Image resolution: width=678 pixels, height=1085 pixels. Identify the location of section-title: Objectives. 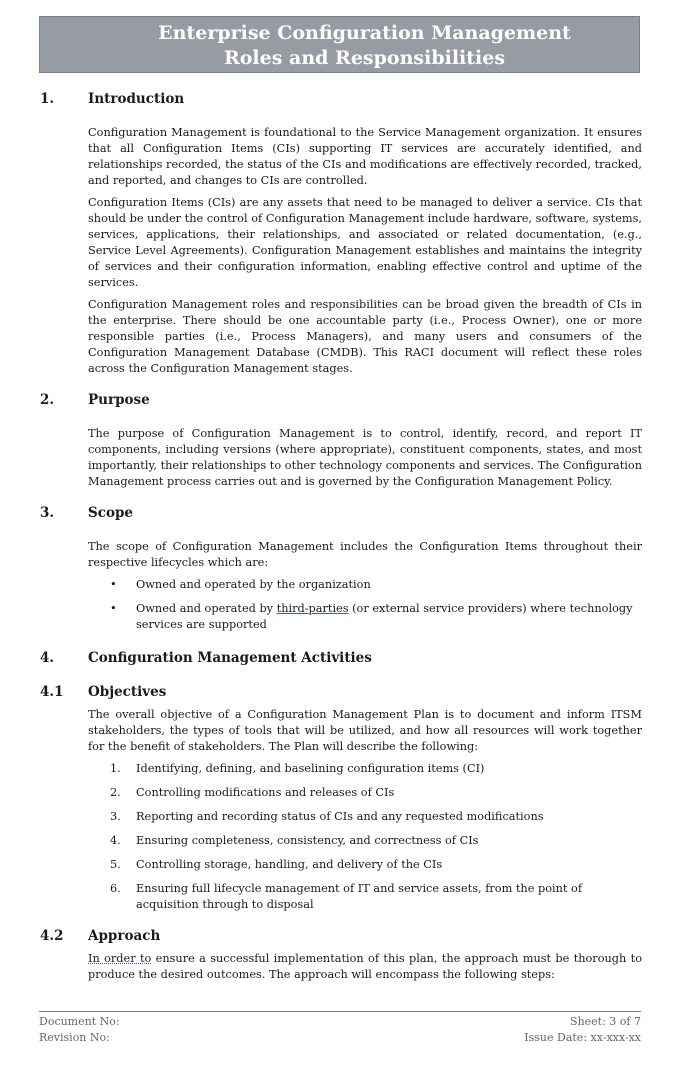
(127, 692).